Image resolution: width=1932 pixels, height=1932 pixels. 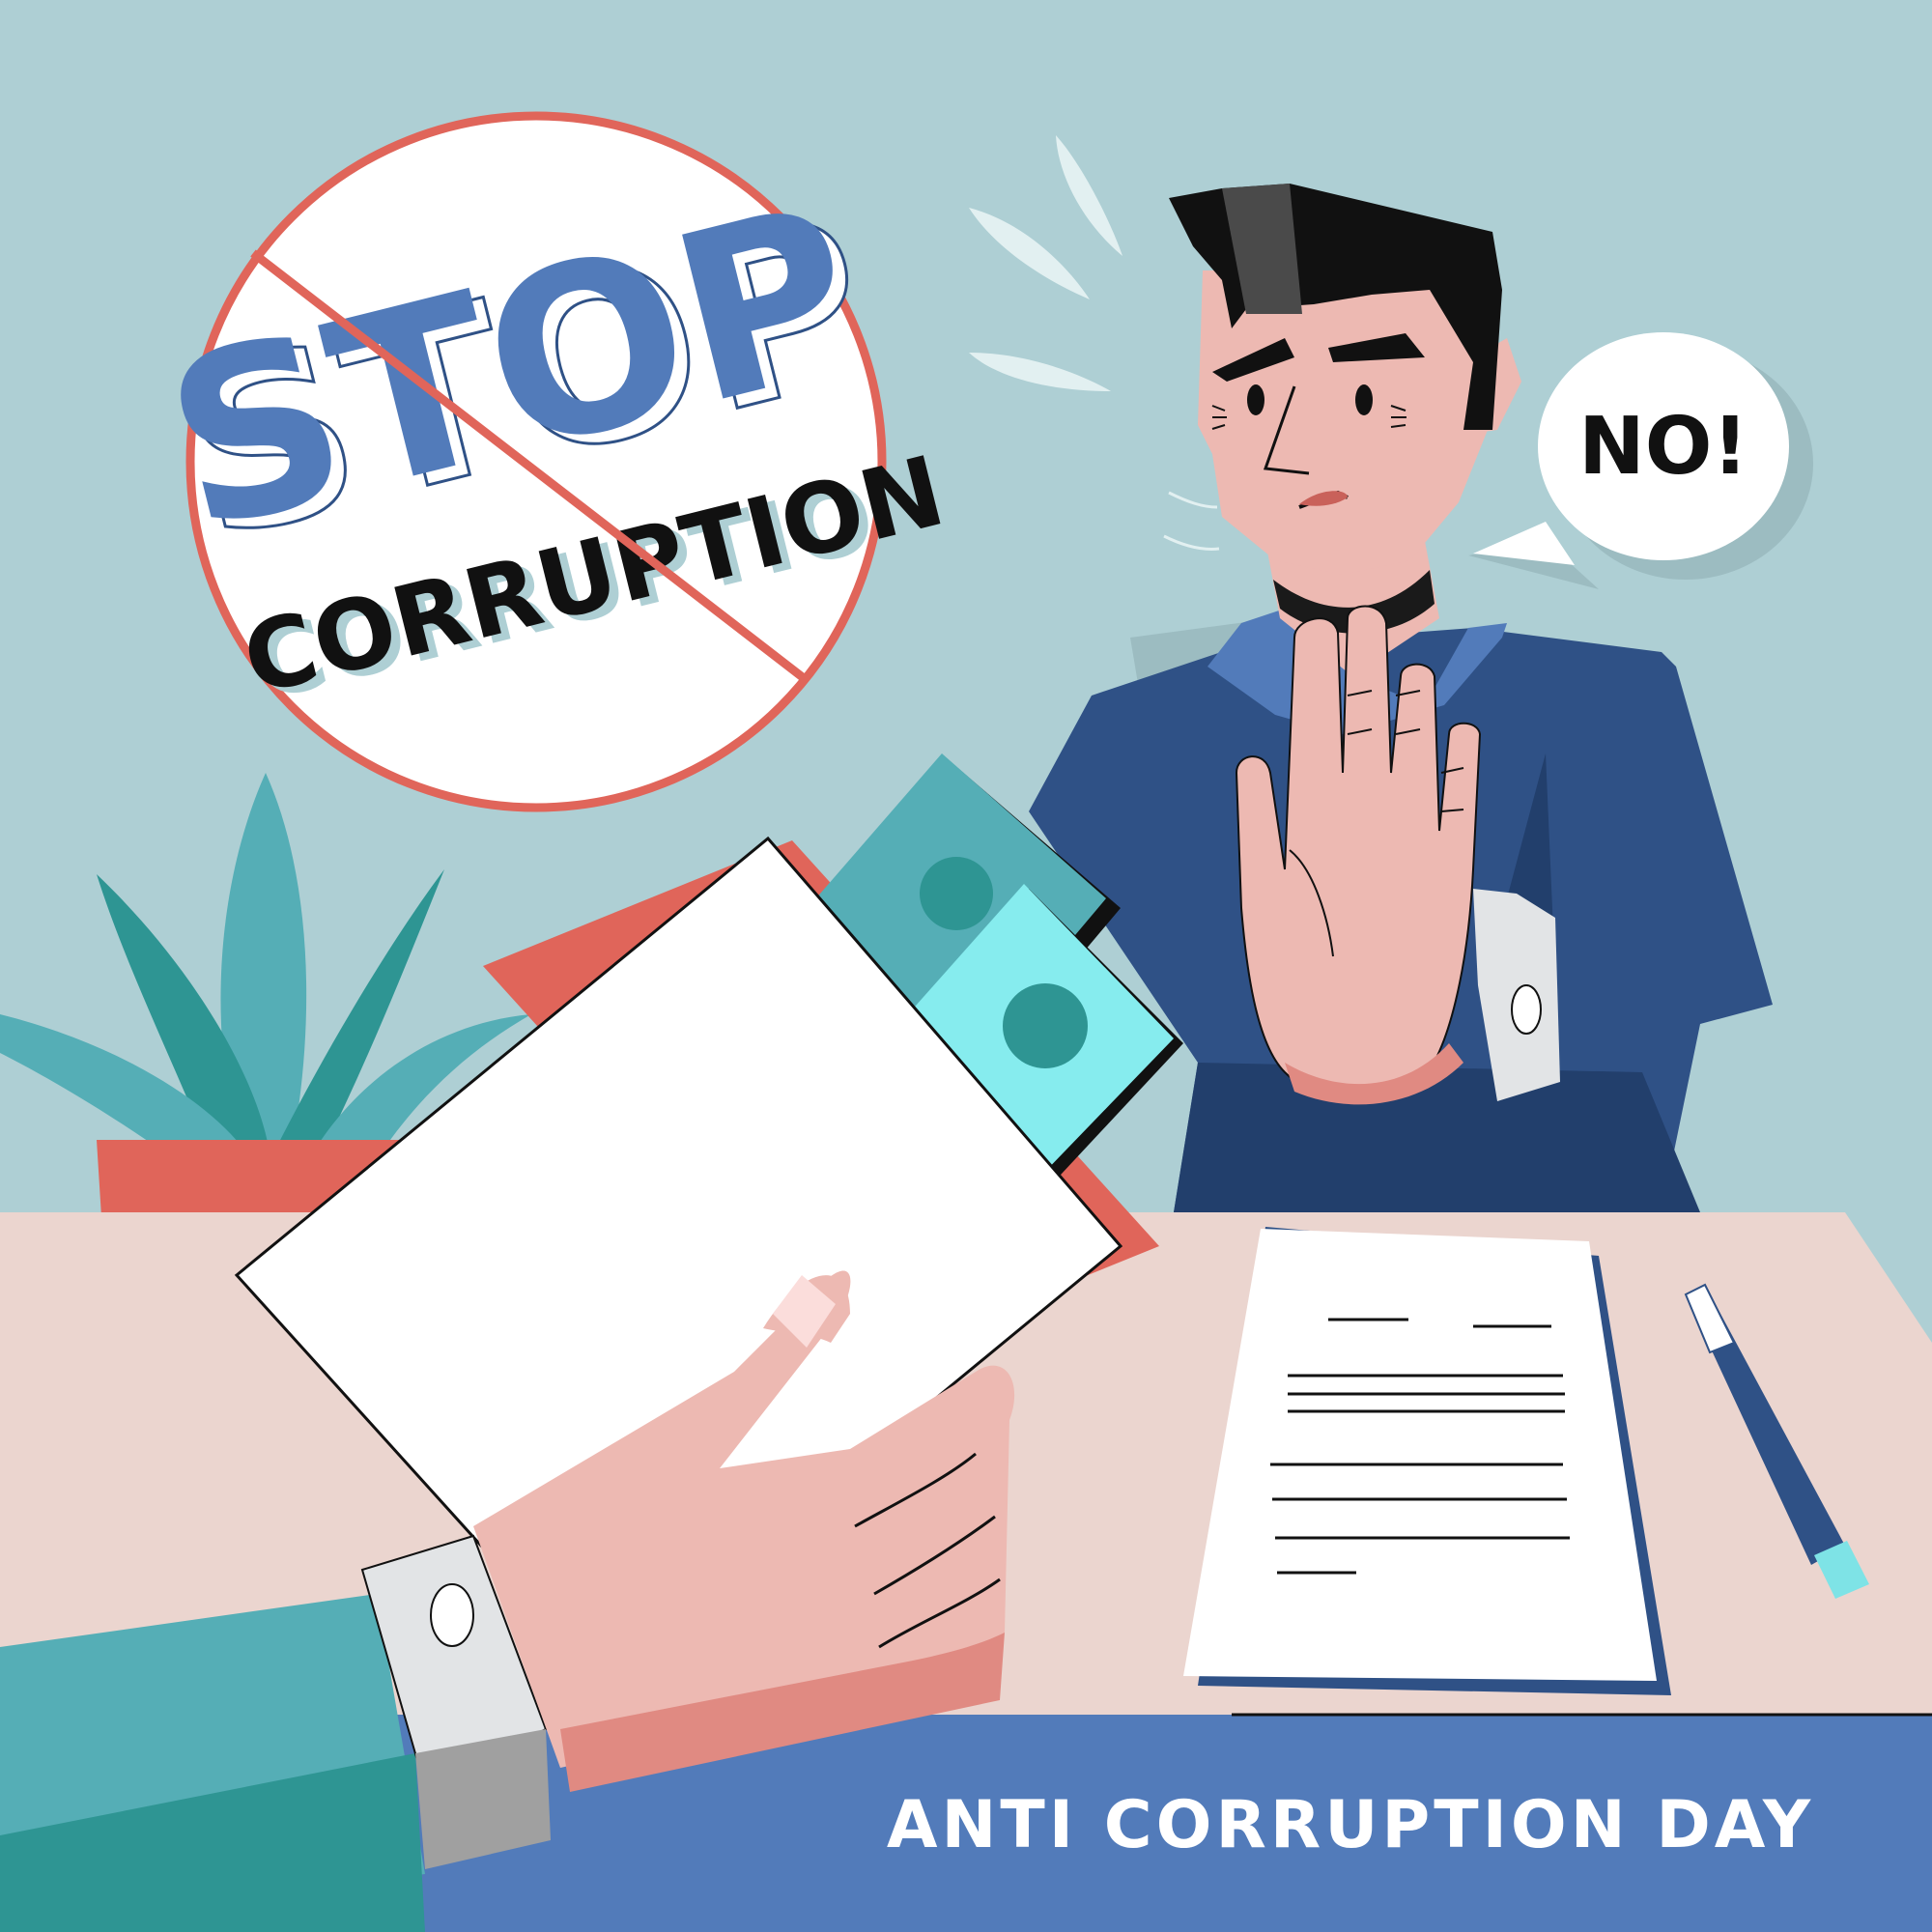 What do you see at coordinates (1663, 447) in the screenshot?
I see `speech-bubble-text: NO!` at bounding box center [1663, 447].